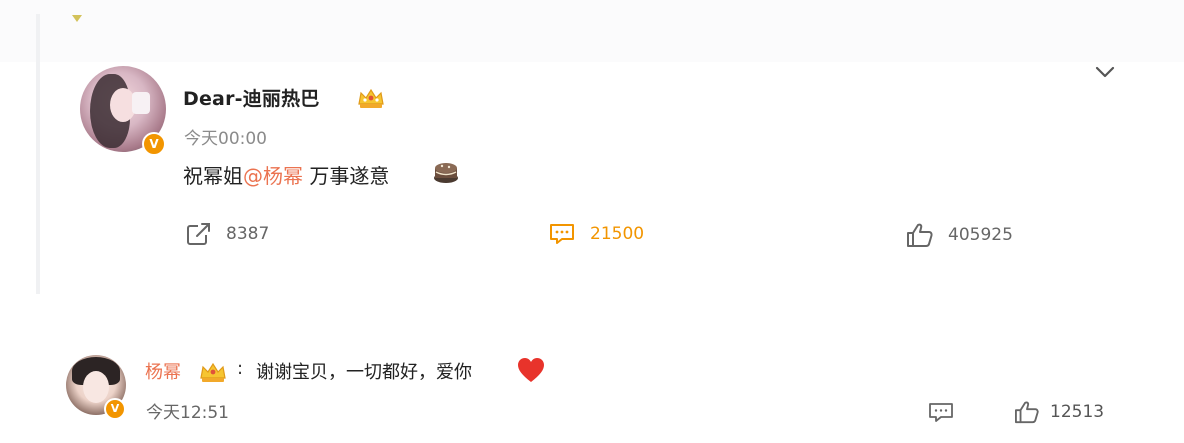  I want to click on repost-button: 8387, so click(227, 234).